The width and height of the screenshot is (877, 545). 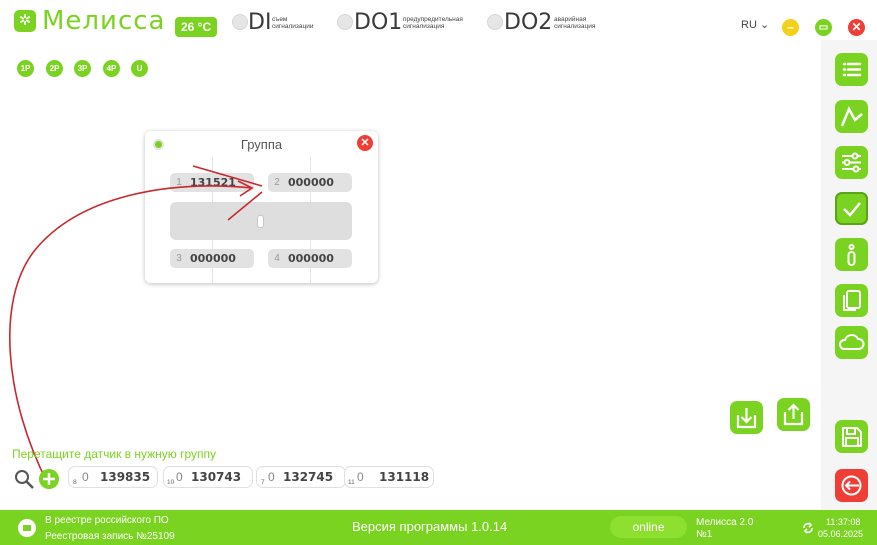 I want to click on sync-icon, so click(x=808, y=530).